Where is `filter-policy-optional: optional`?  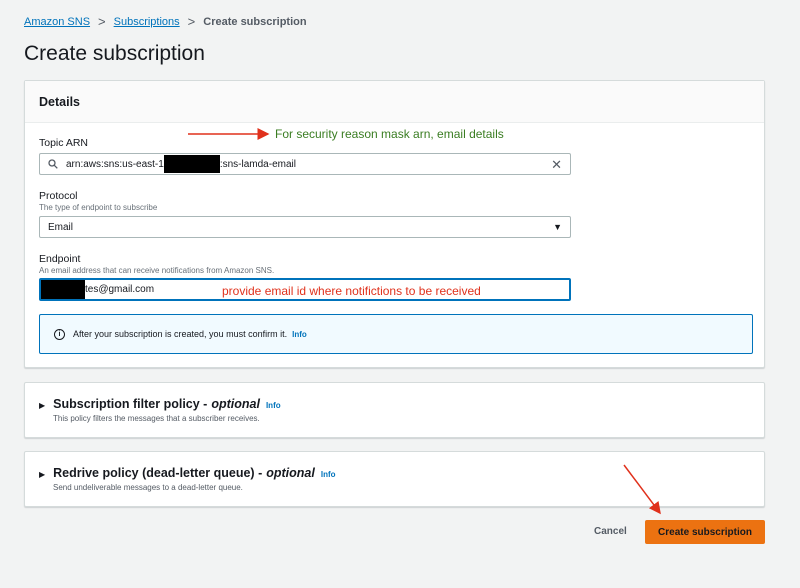
filter-policy-optional: optional is located at coordinates (235, 404).